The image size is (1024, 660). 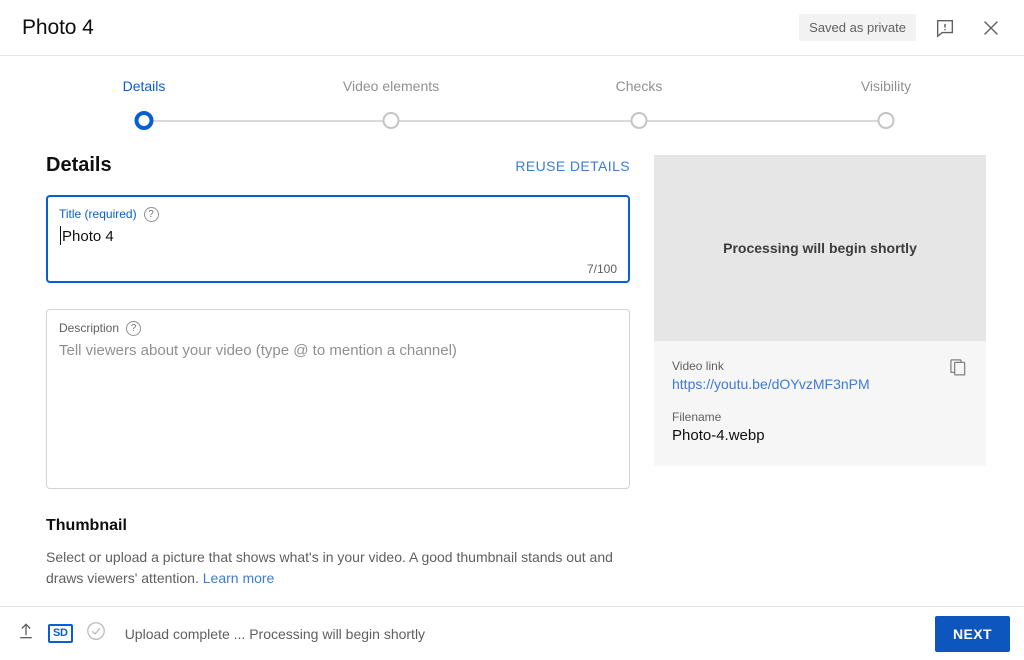 I want to click on thumbnail-heading: Thumbnail, so click(x=86, y=525).